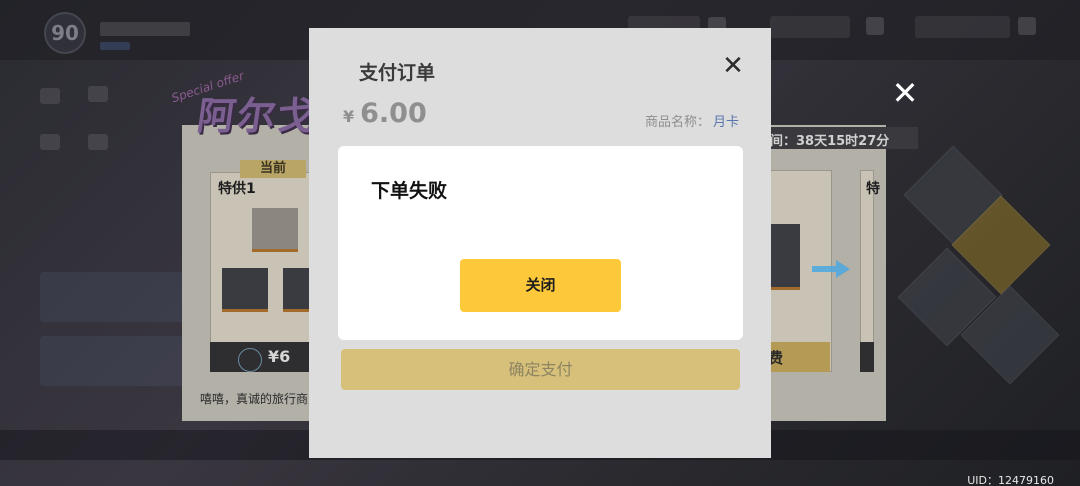  Describe the element at coordinates (875, 26) in the screenshot. I see `add-resource-2-icon` at that location.